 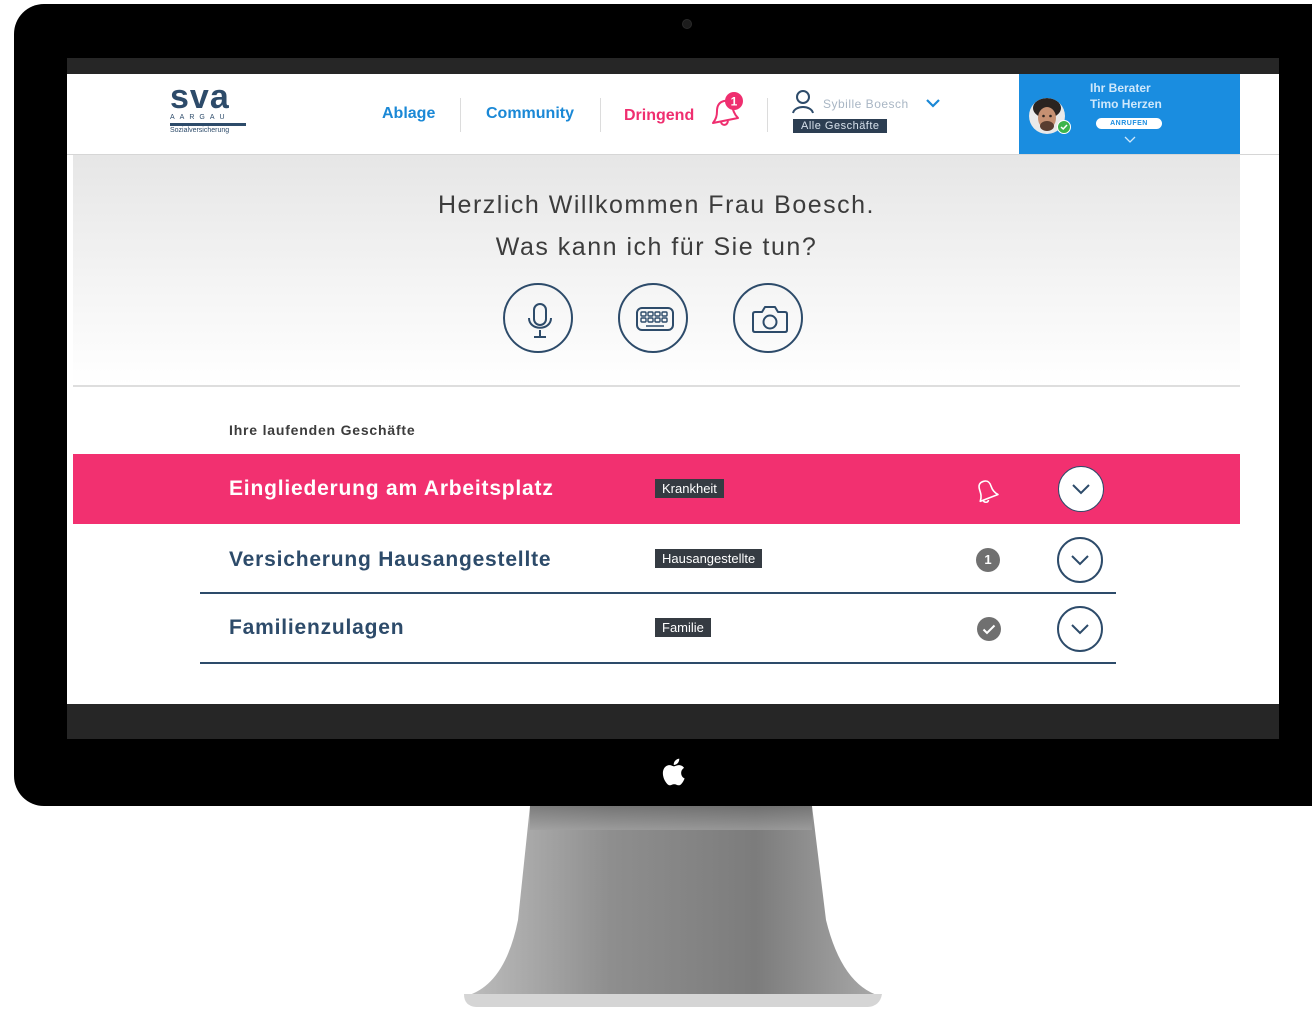 I want to click on nav-dringend: Dringend, so click(x=659, y=116).